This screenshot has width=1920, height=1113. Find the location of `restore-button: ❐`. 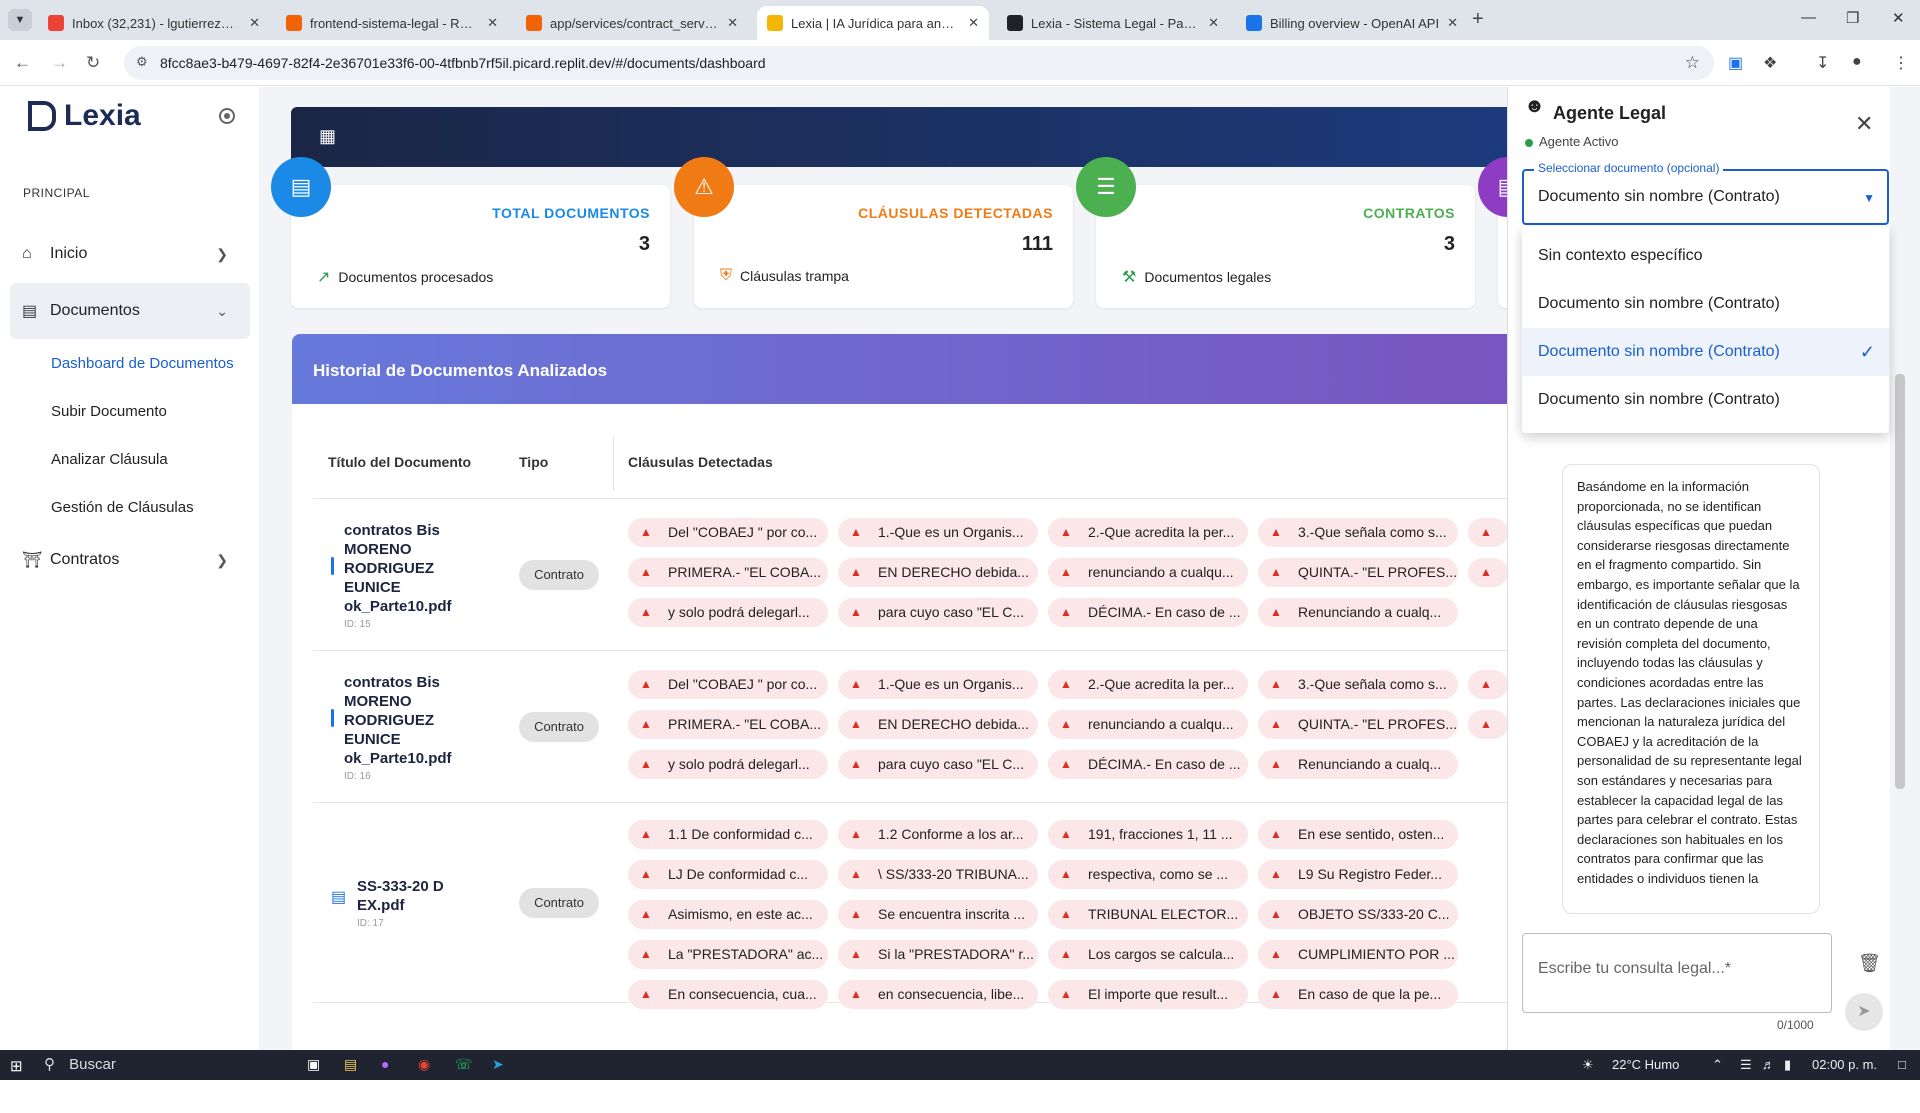

restore-button: ❐ is located at coordinates (1852, 18).